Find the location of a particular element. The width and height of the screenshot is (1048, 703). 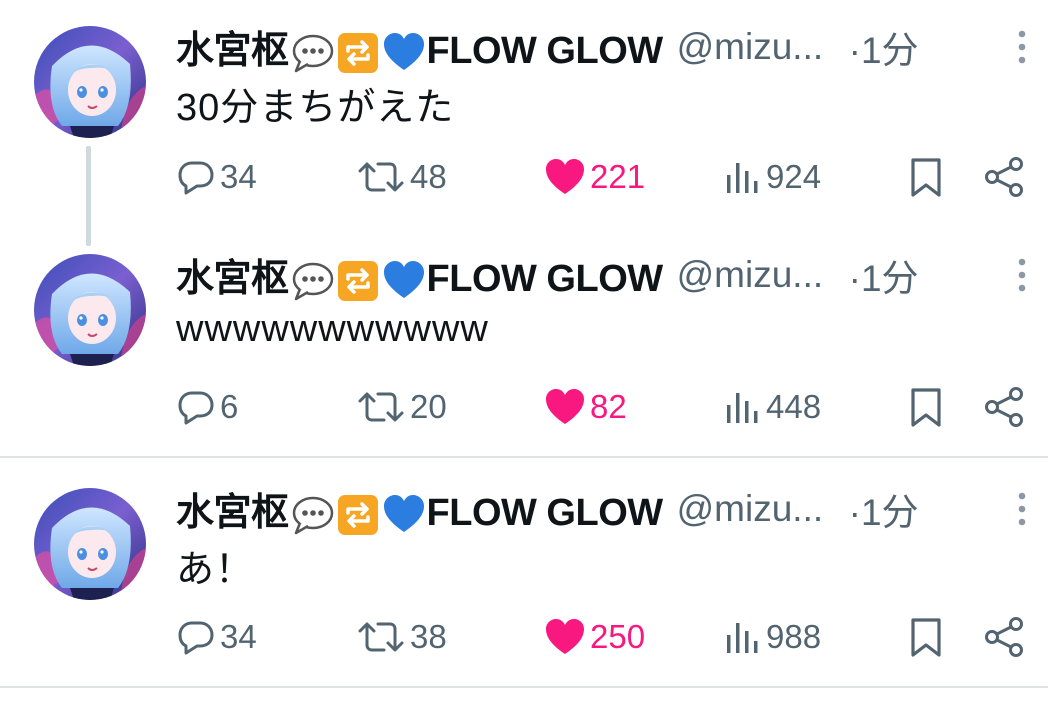

tweet-actions: 6 20 82 448 is located at coordinates (524, 407).